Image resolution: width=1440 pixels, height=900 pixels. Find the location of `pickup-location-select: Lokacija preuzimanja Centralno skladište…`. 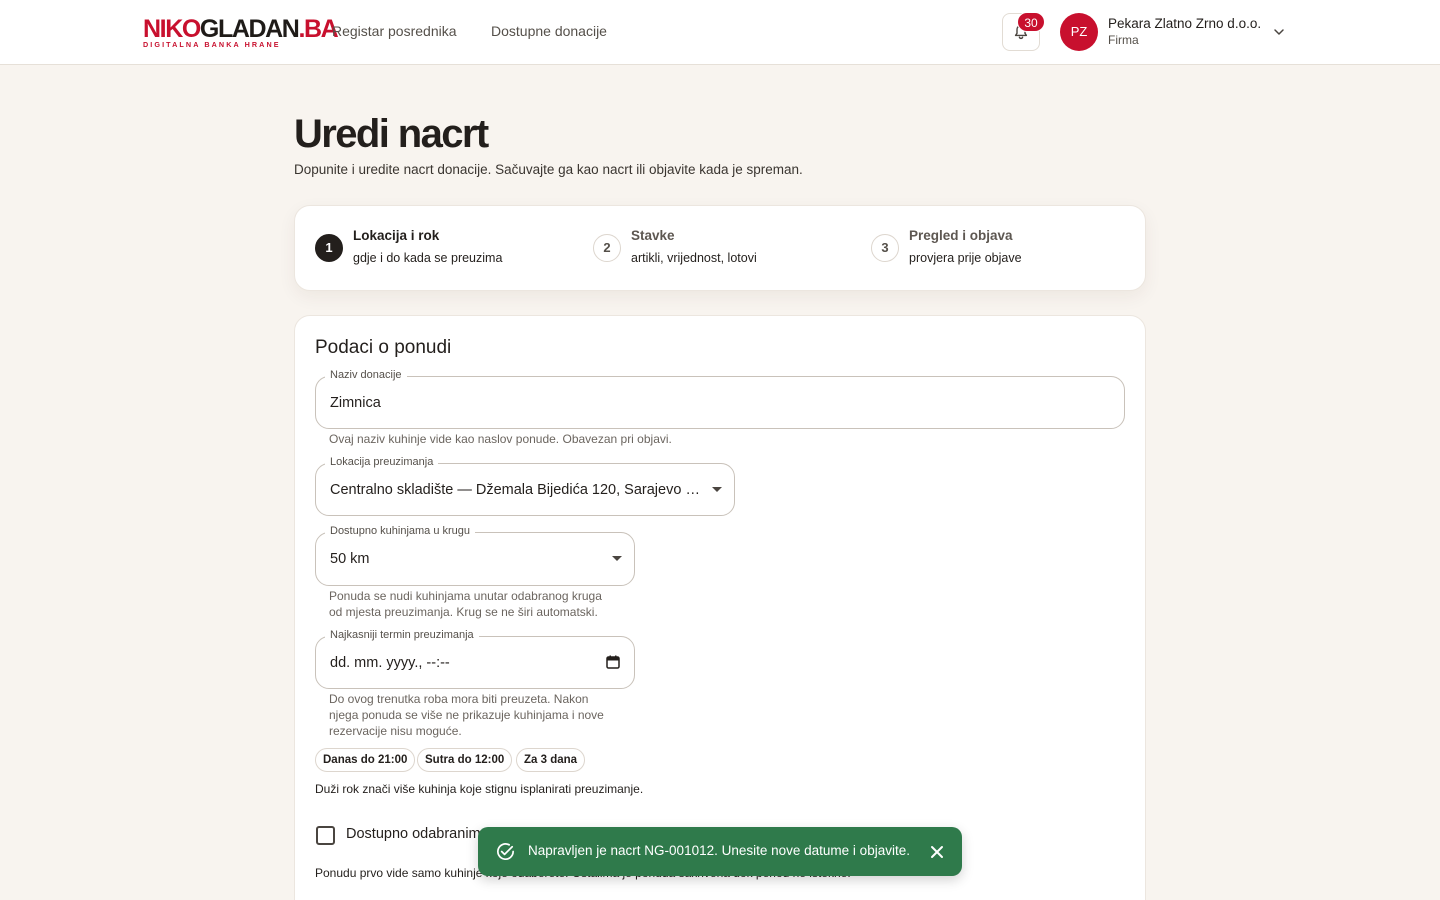

pickup-location-select: Lokacija preuzimanja Centralno skladište… is located at coordinates (525, 486).